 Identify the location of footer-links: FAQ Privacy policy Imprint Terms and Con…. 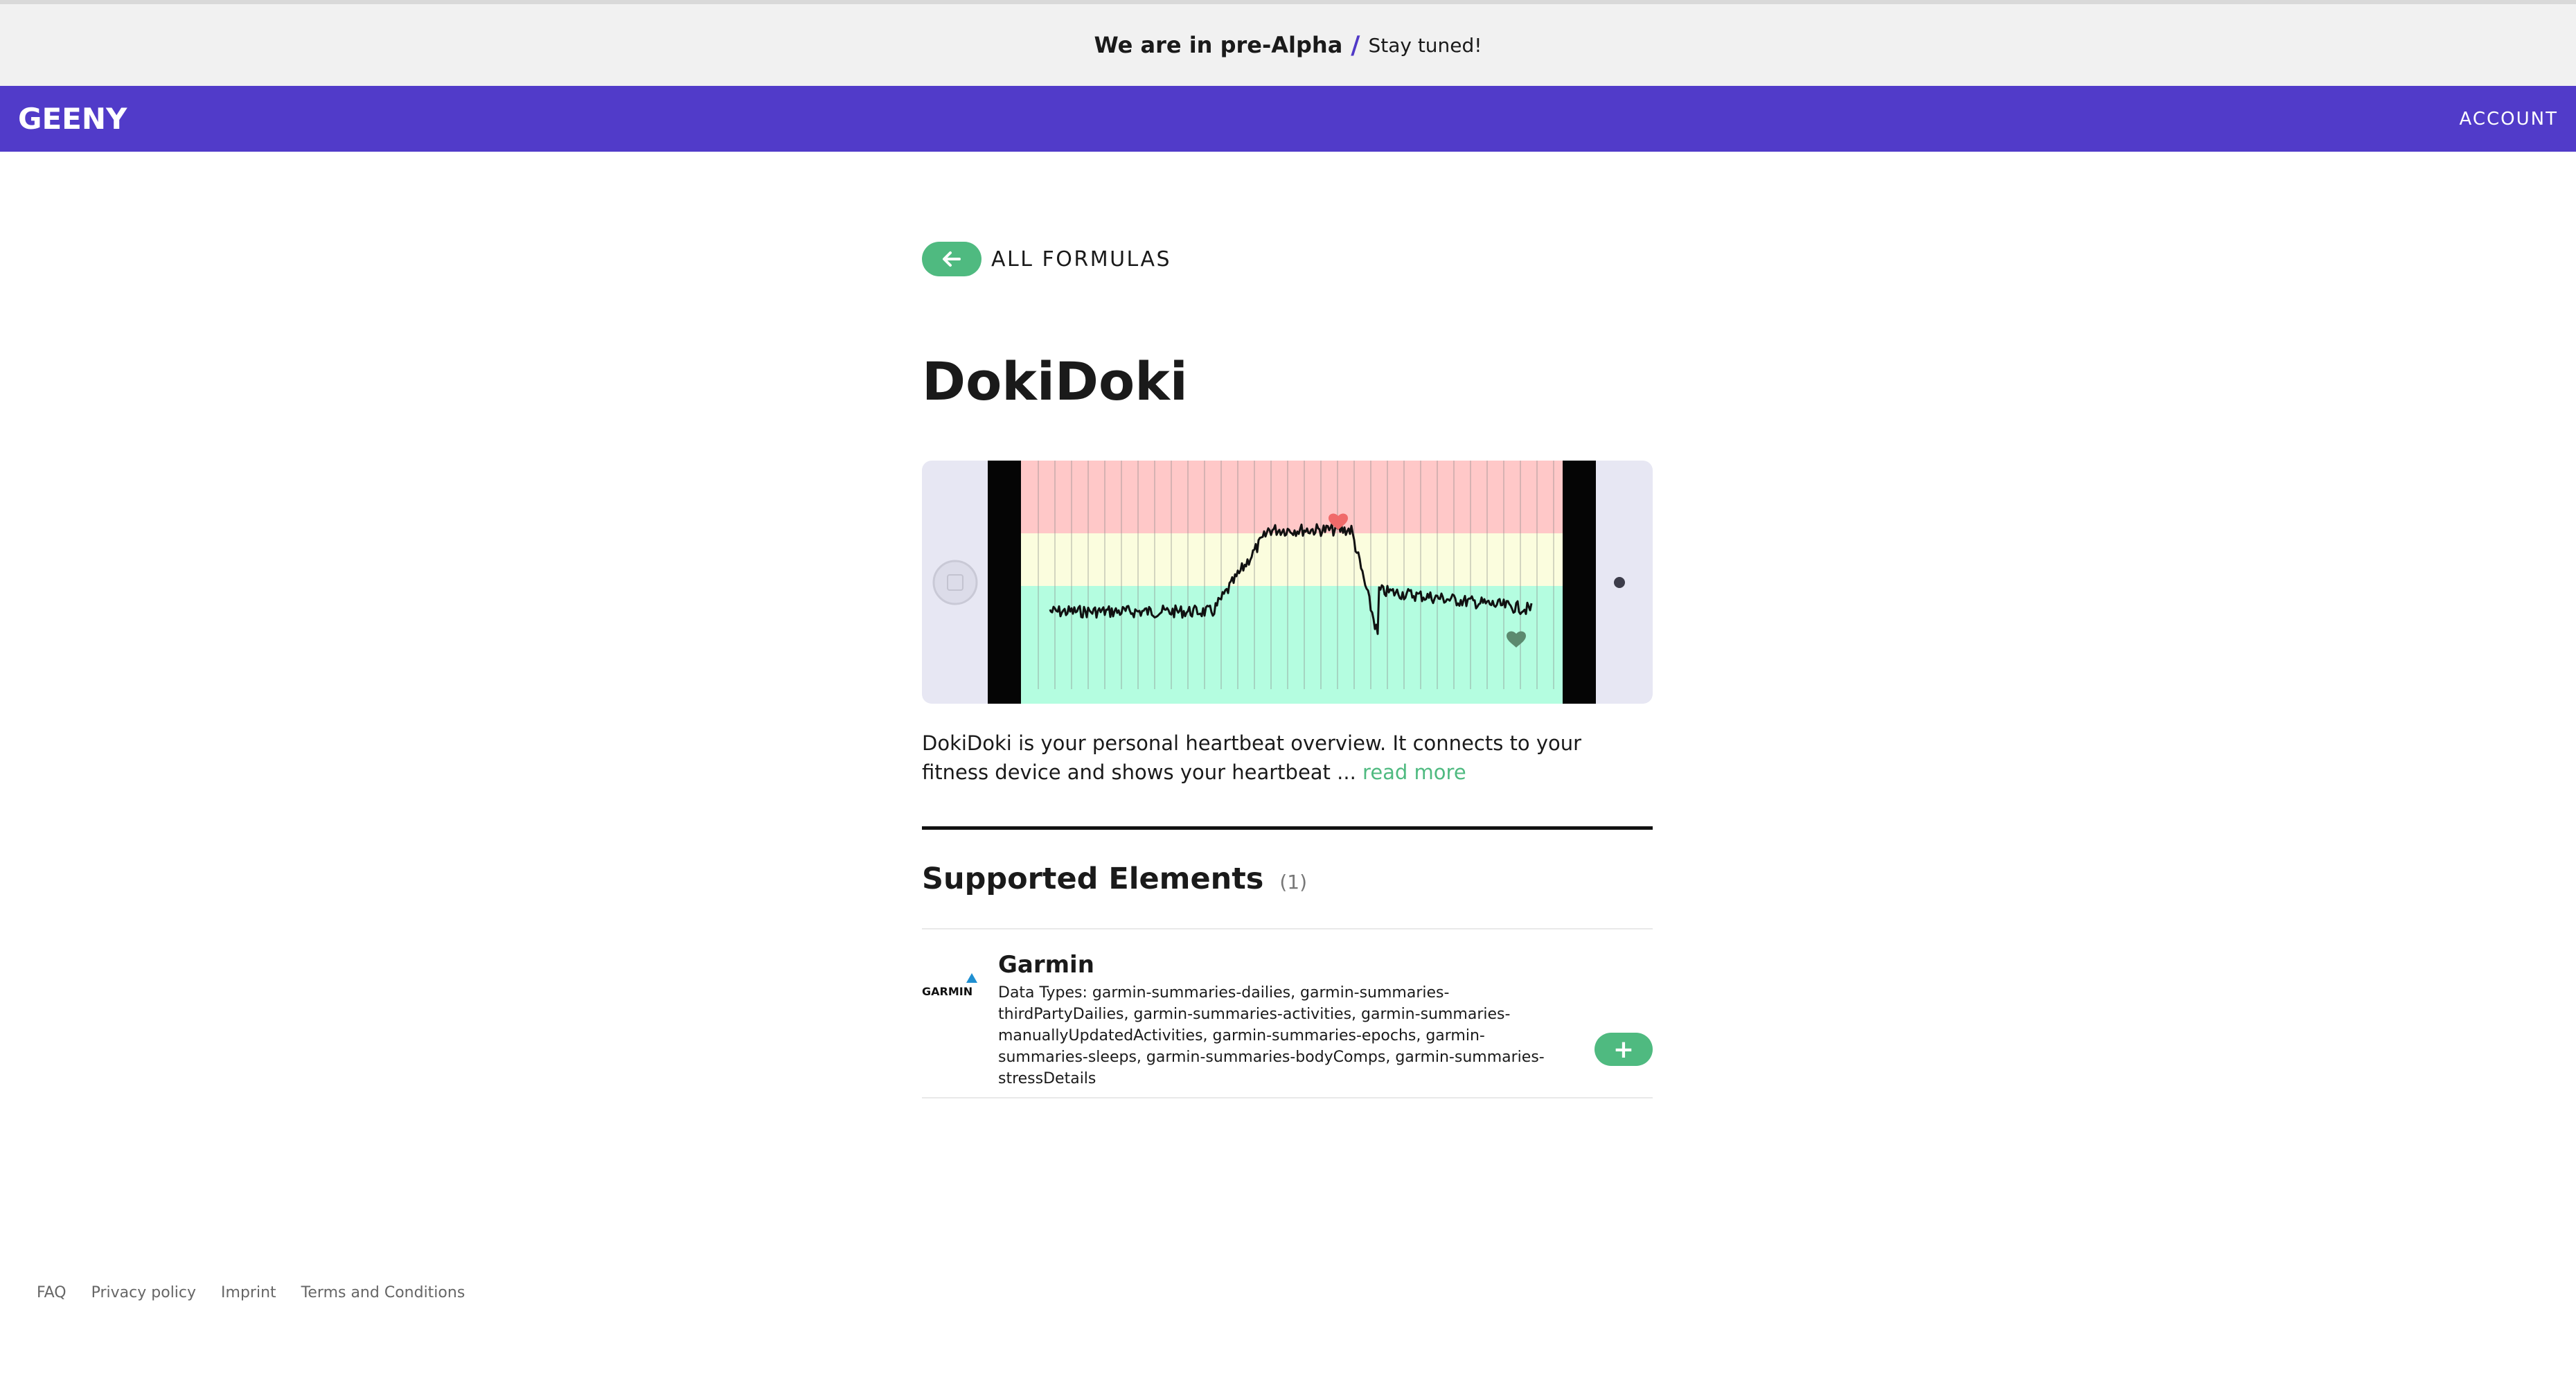
(251, 1292).